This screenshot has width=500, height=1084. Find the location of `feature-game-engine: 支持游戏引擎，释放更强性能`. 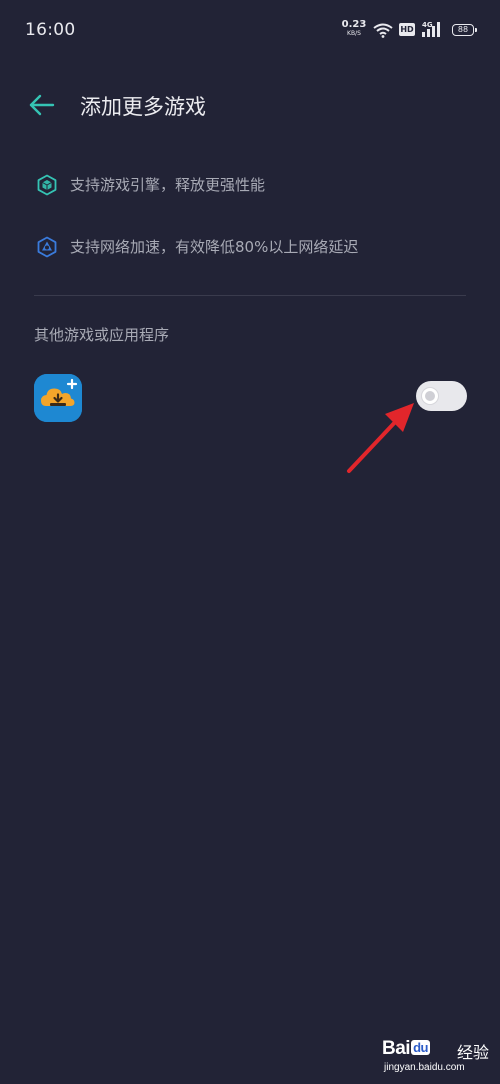

feature-game-engine: 支持游戏引擎，释放更强性能 is located at coordinates (256, 184).